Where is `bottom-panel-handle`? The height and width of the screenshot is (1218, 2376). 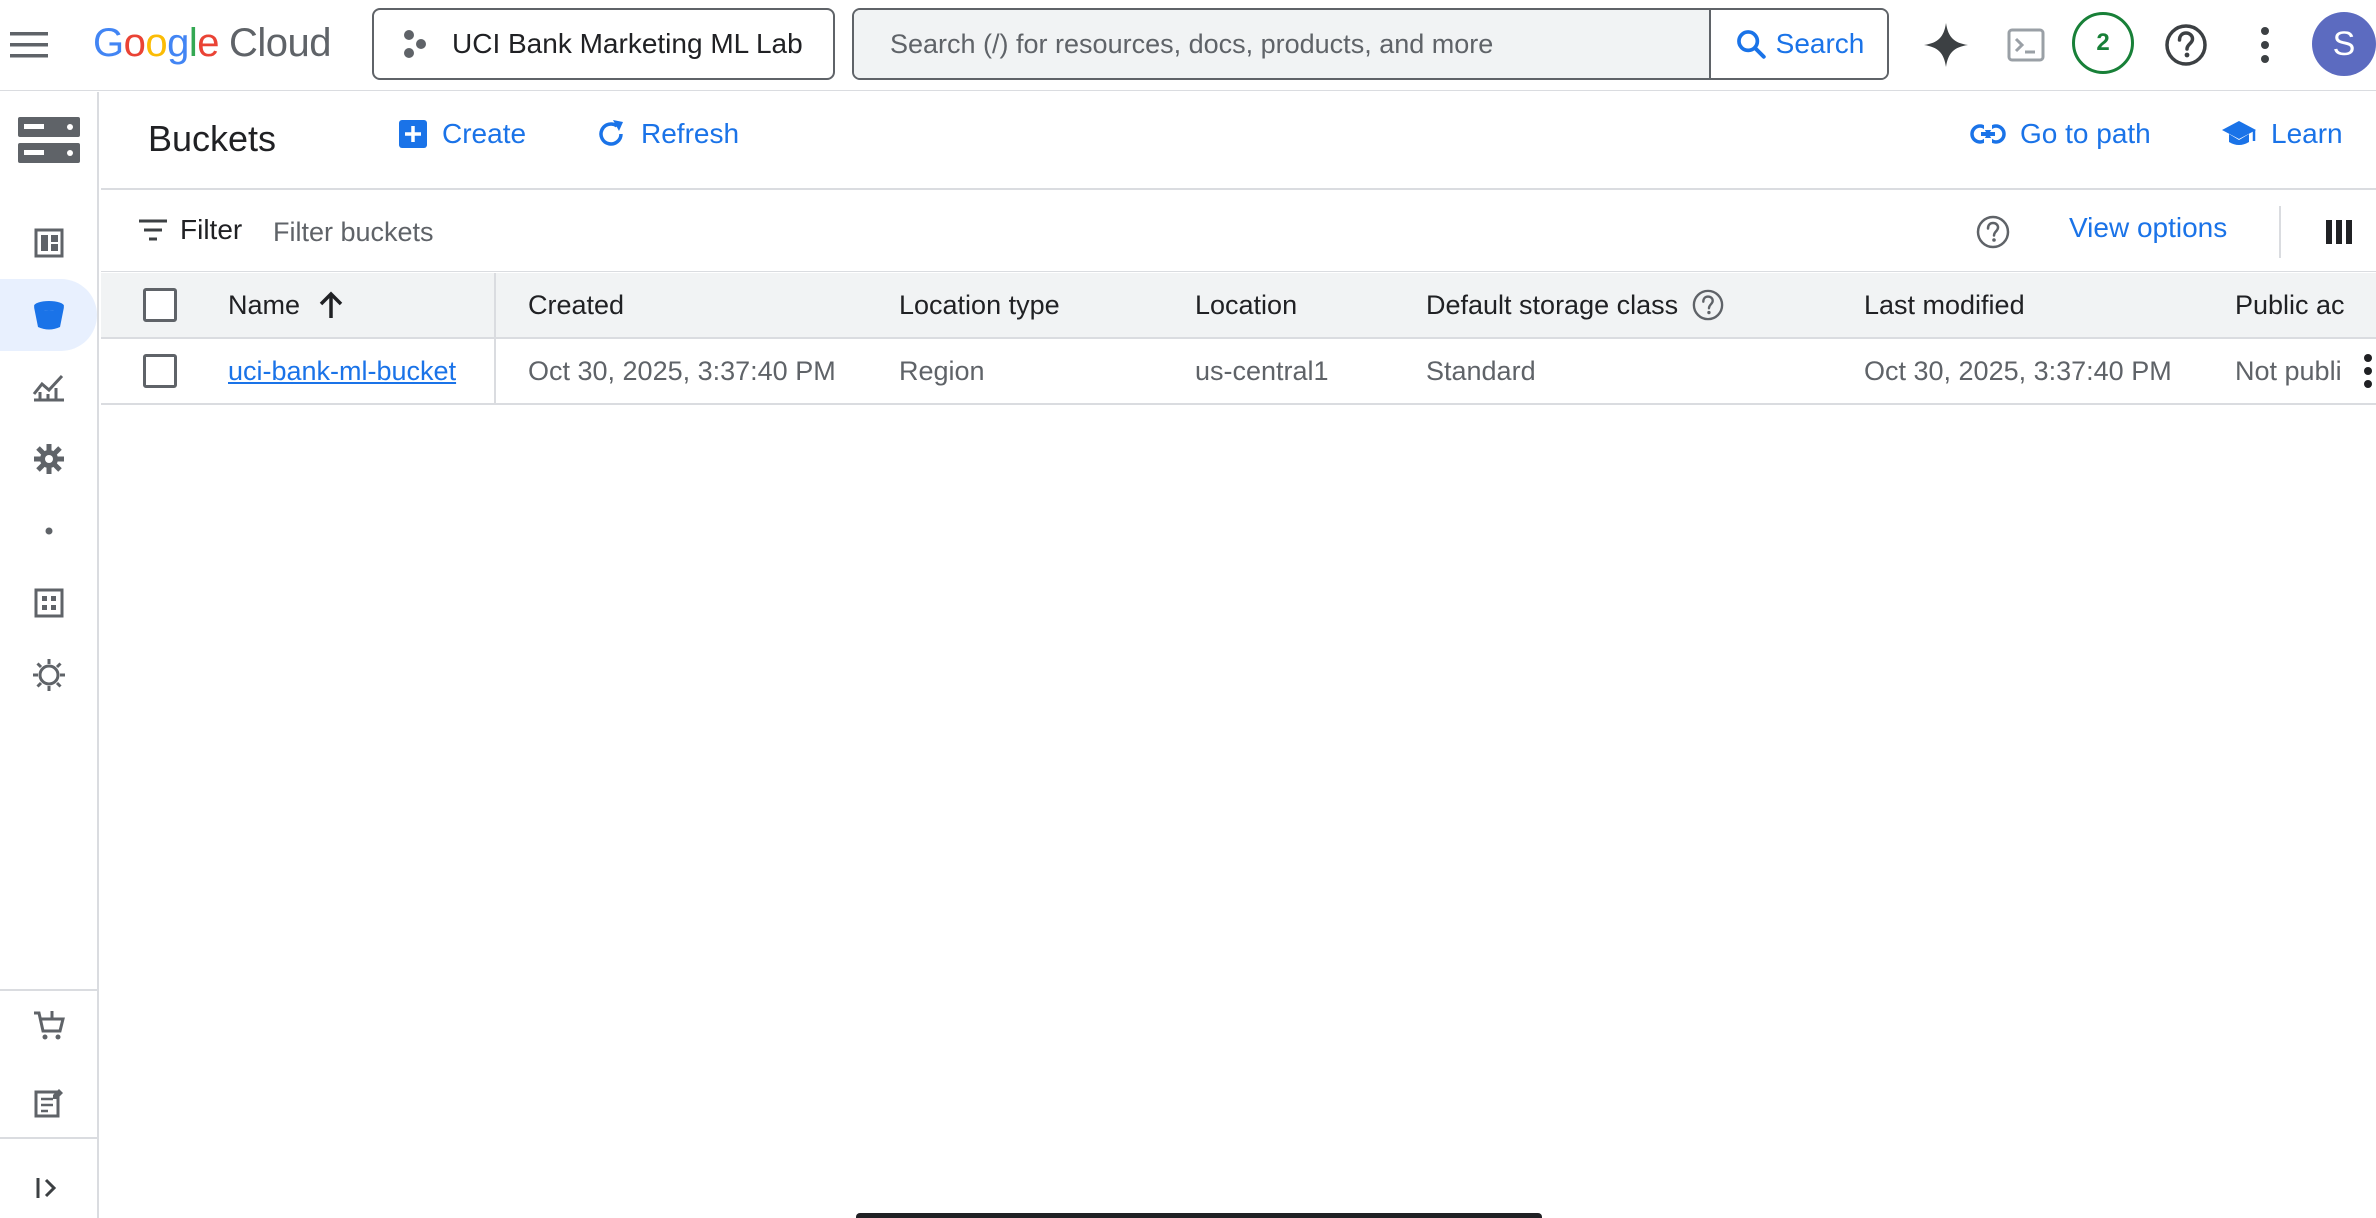 bottom-panel-handle is located at coordinates (1199, 1215).